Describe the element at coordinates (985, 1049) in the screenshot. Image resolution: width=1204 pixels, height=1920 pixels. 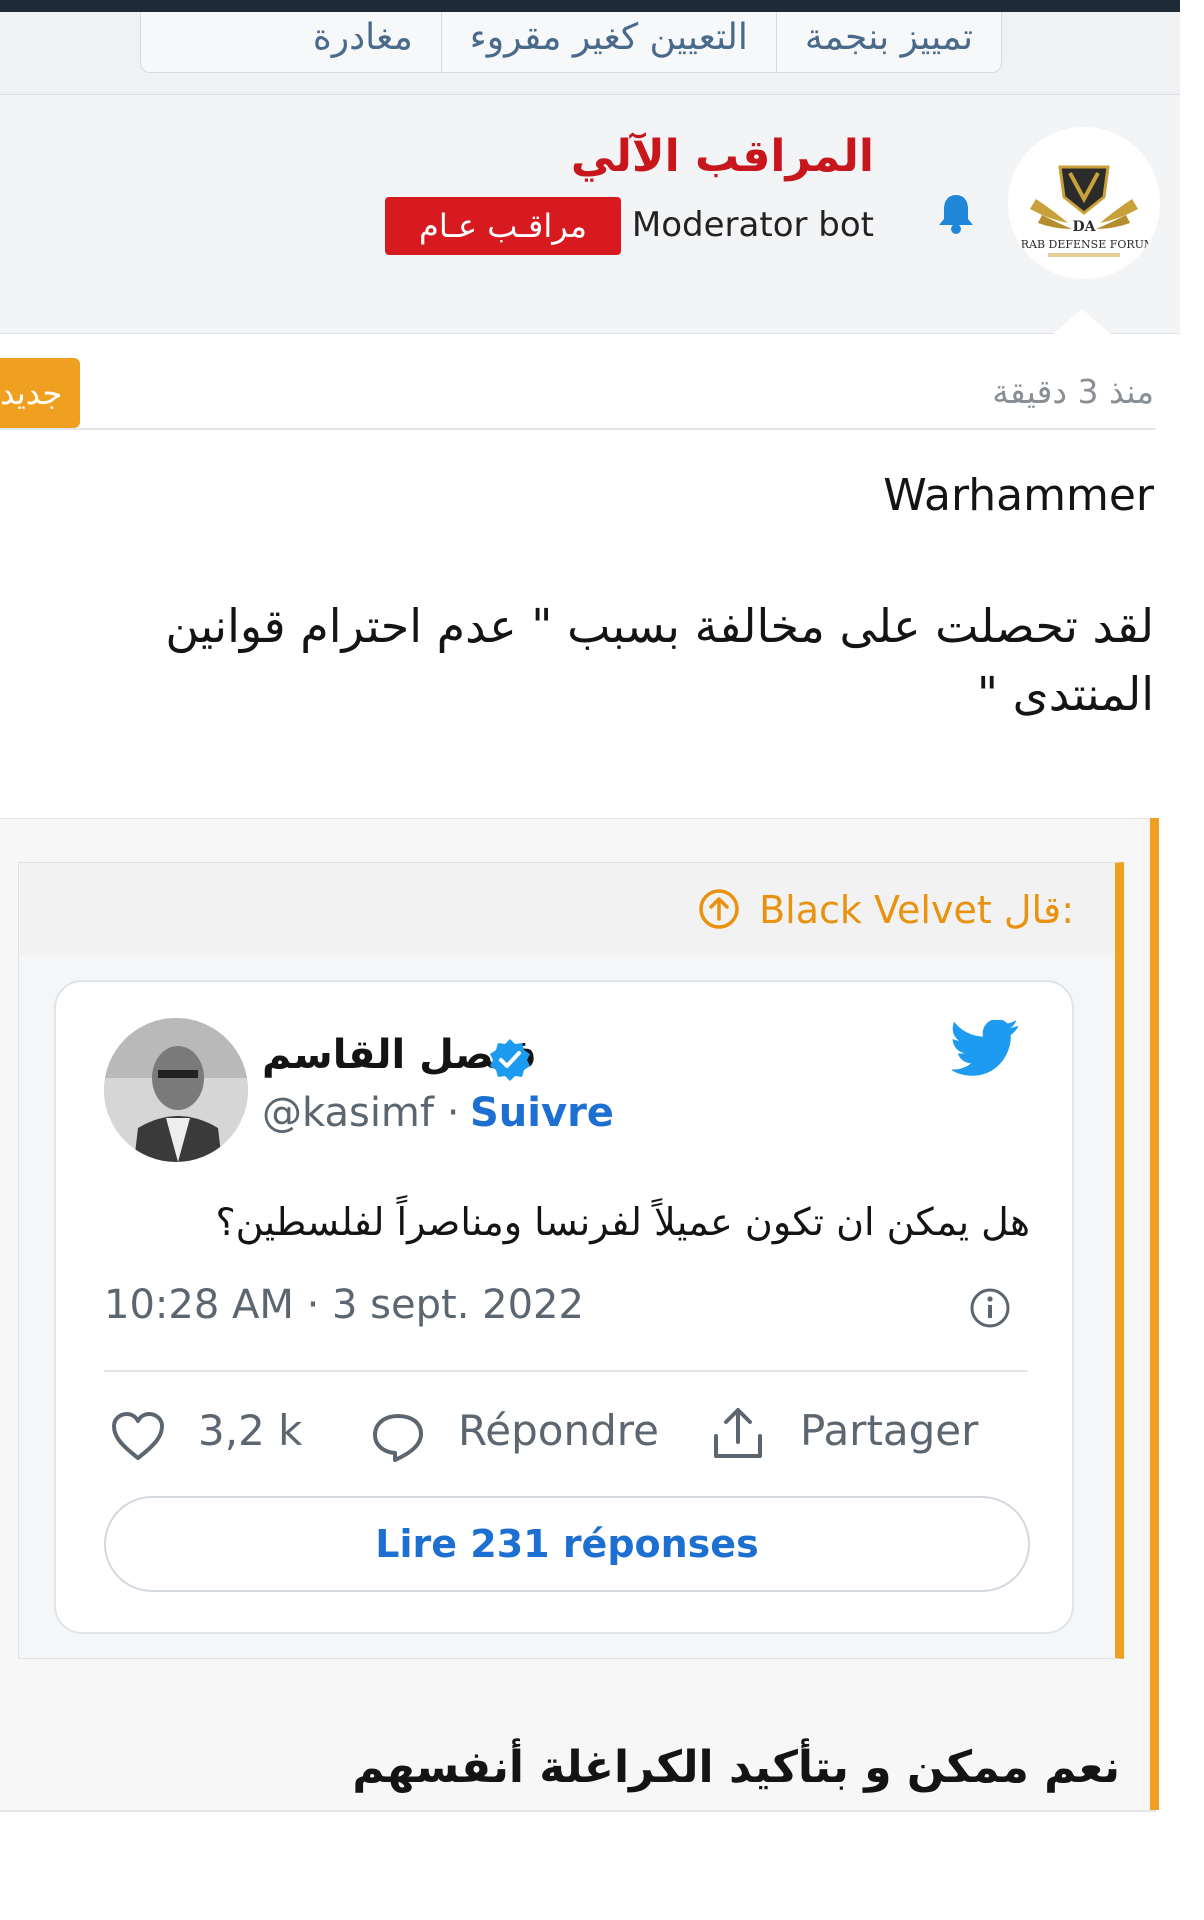
I see `twitter-bird-icon` at that location.